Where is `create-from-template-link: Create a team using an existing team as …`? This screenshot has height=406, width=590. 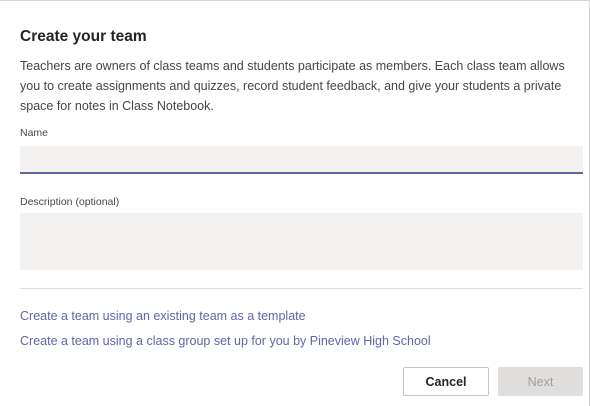 create-from-template-link: Create a team using an existing team as … is located at coordinates (163, 316).